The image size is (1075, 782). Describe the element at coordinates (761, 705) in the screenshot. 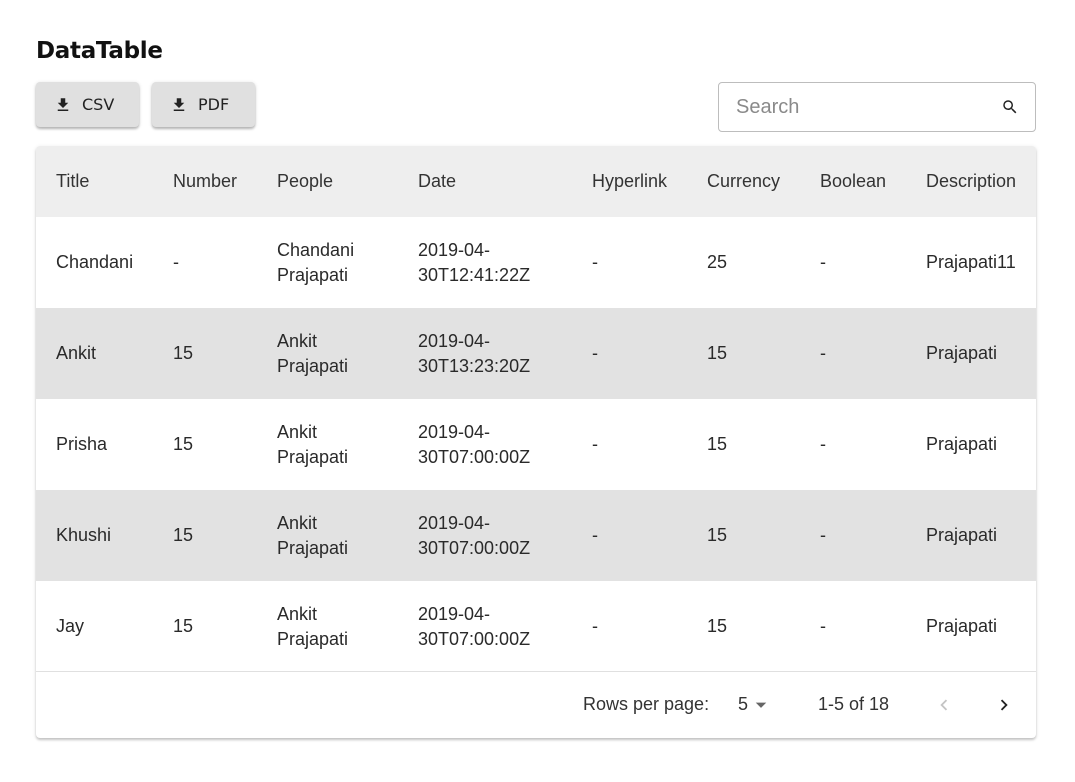

I see `caret-down-icon` at that location.